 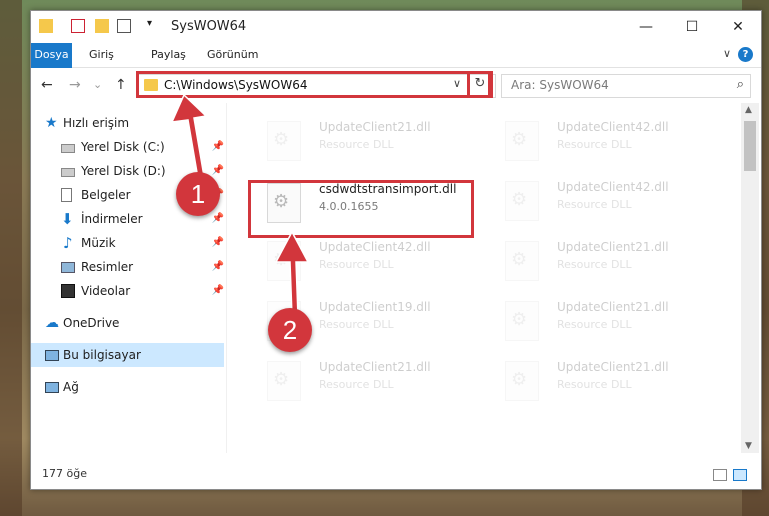 What do you see at coordinates (96, 123) in the screenshot?
I see `sidebar-item-label: Hızlı erişim` at bounding box center [96, 123].